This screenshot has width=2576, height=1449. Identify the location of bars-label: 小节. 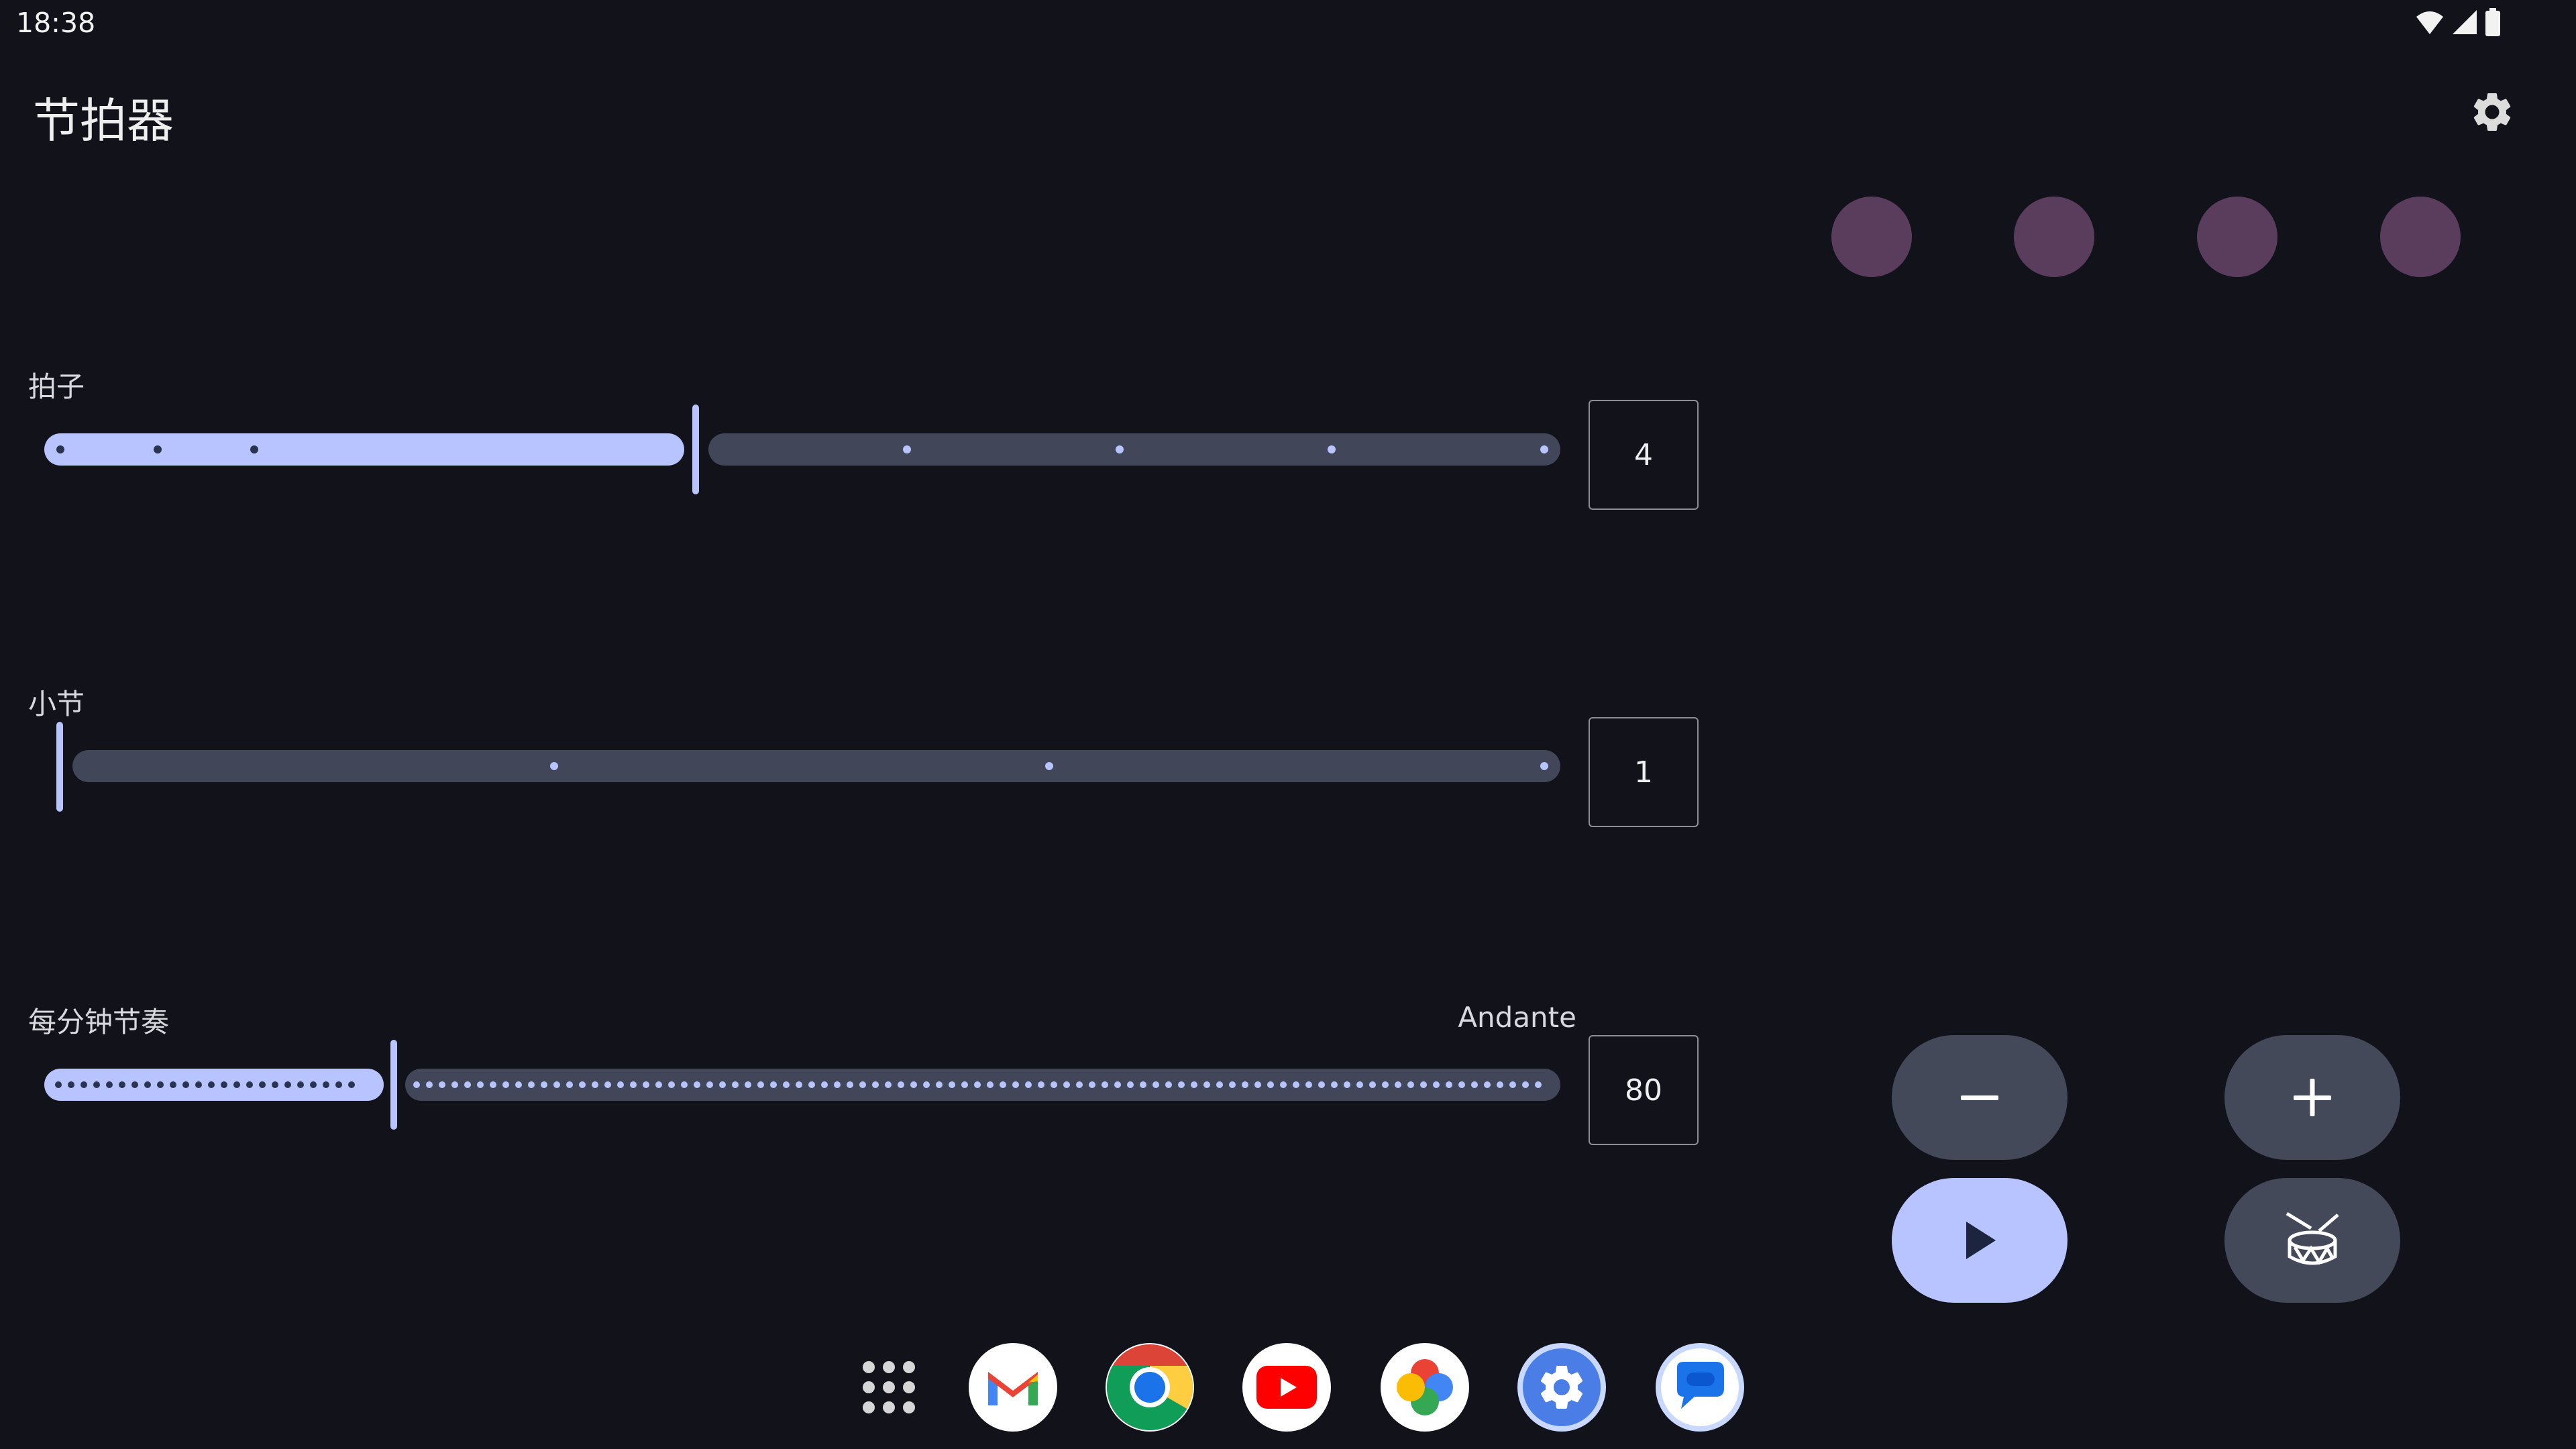
(56, 704).